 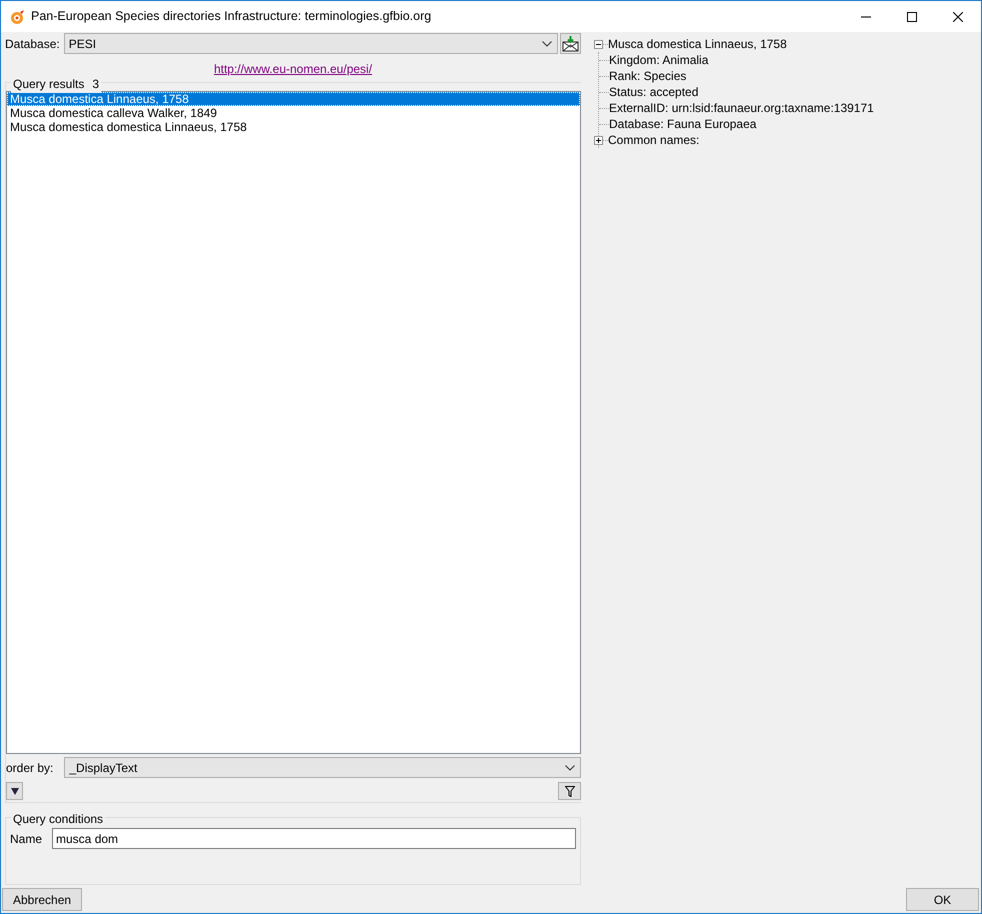 What do you see at coordinates (311, 43) in the screenshot?
I see `database-dropdown: PESI` at bounding box center [311, 43].